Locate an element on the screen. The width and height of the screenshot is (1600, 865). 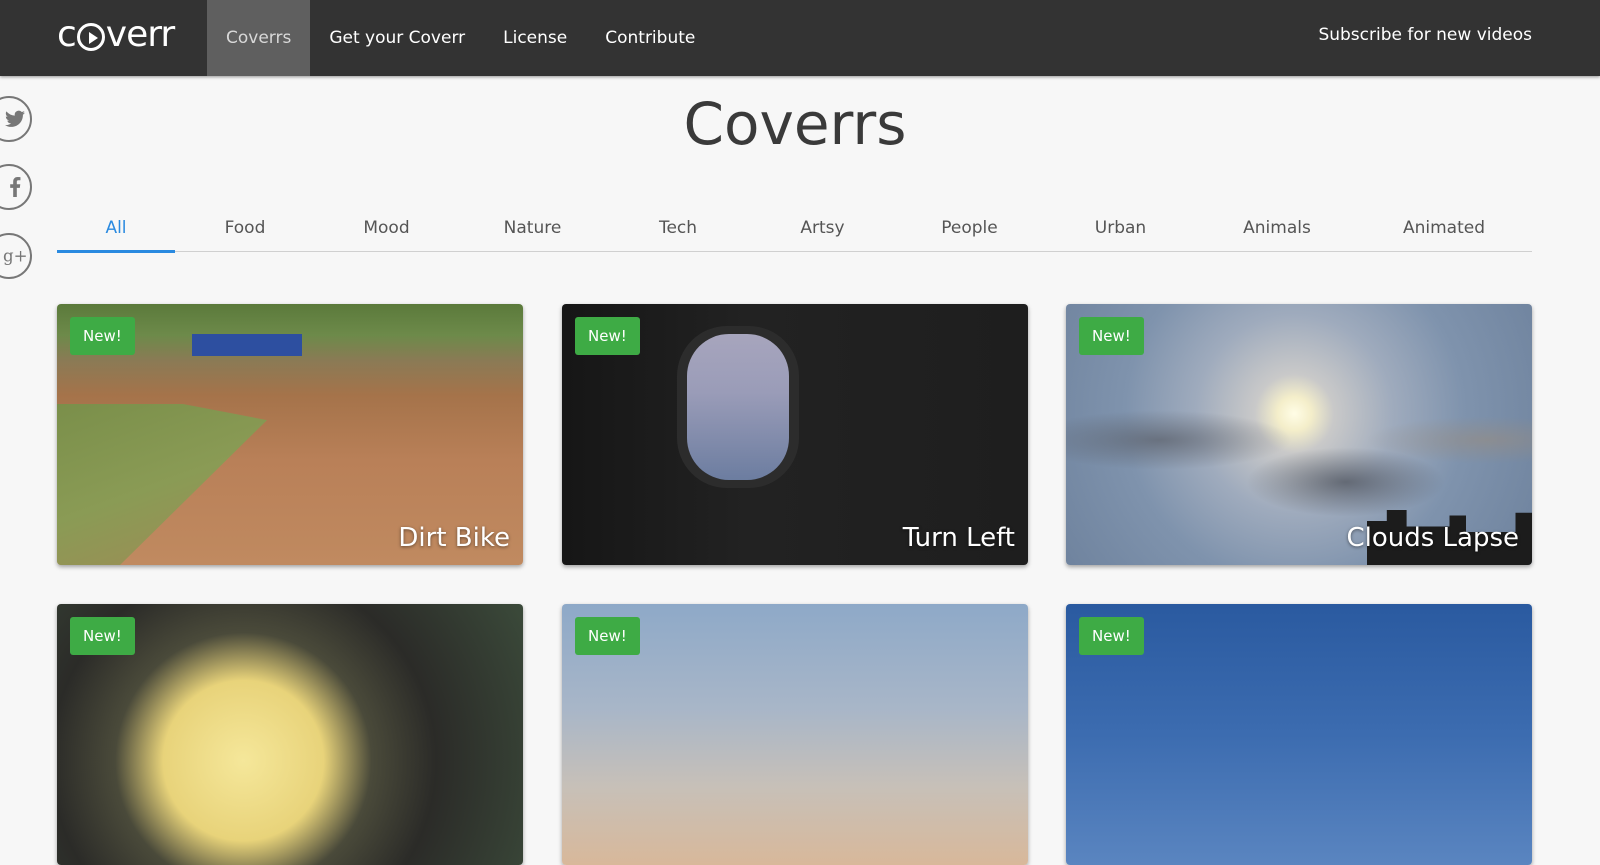
video-card-clouds-lapse: New! Clouds Lapse is located at coordinates (1299, 434).